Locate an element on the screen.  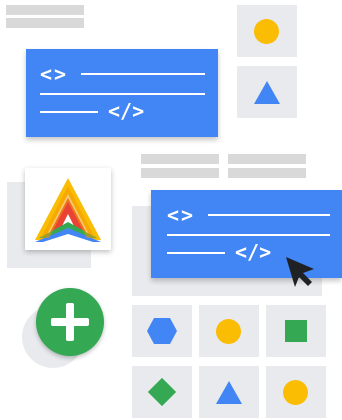
tile-triangle-bottom is located at coordinates (229, 392).